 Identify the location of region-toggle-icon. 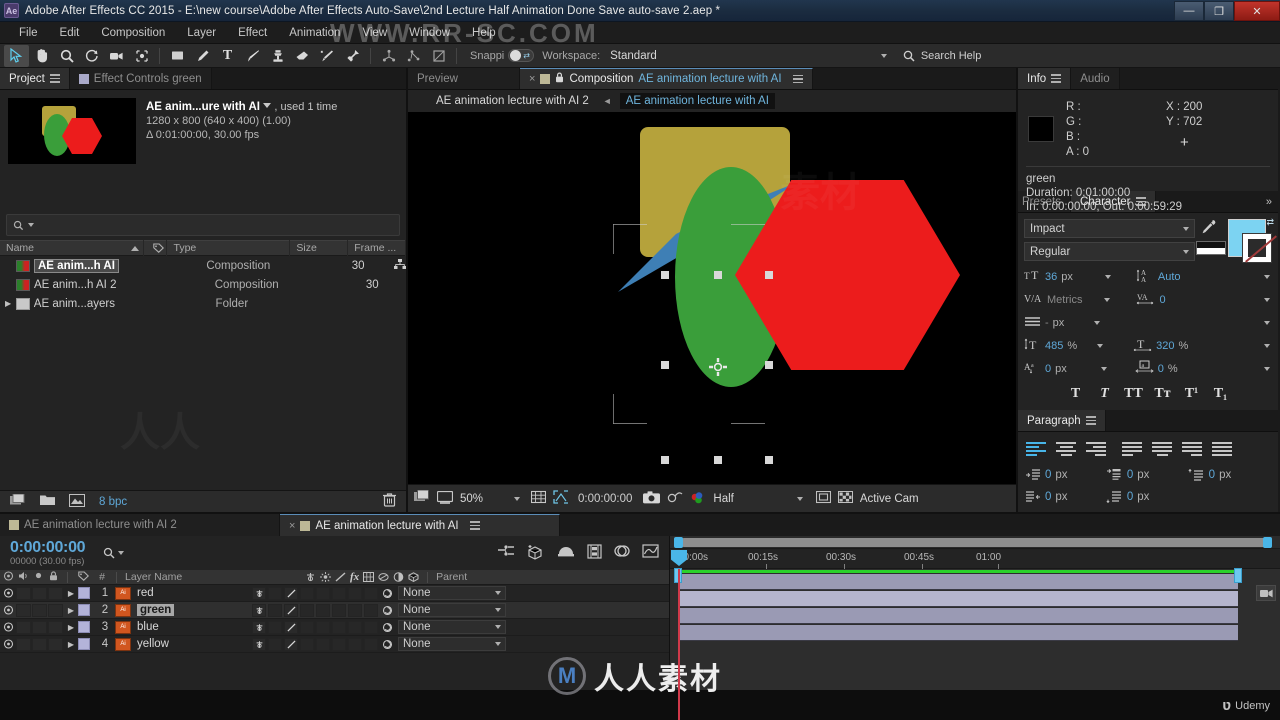
(823, 498).